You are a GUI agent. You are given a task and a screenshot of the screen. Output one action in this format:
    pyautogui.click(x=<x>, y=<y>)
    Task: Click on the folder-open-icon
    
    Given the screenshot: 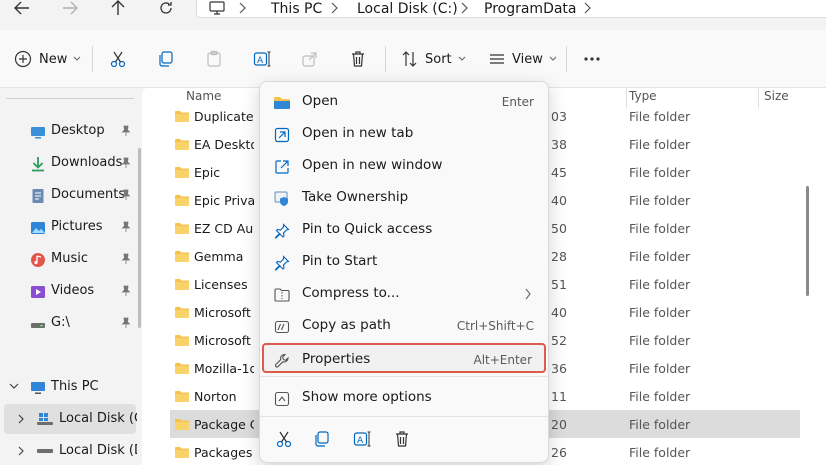 What is the action you would take?
    pyautogui.click(x=282, y=103)
    